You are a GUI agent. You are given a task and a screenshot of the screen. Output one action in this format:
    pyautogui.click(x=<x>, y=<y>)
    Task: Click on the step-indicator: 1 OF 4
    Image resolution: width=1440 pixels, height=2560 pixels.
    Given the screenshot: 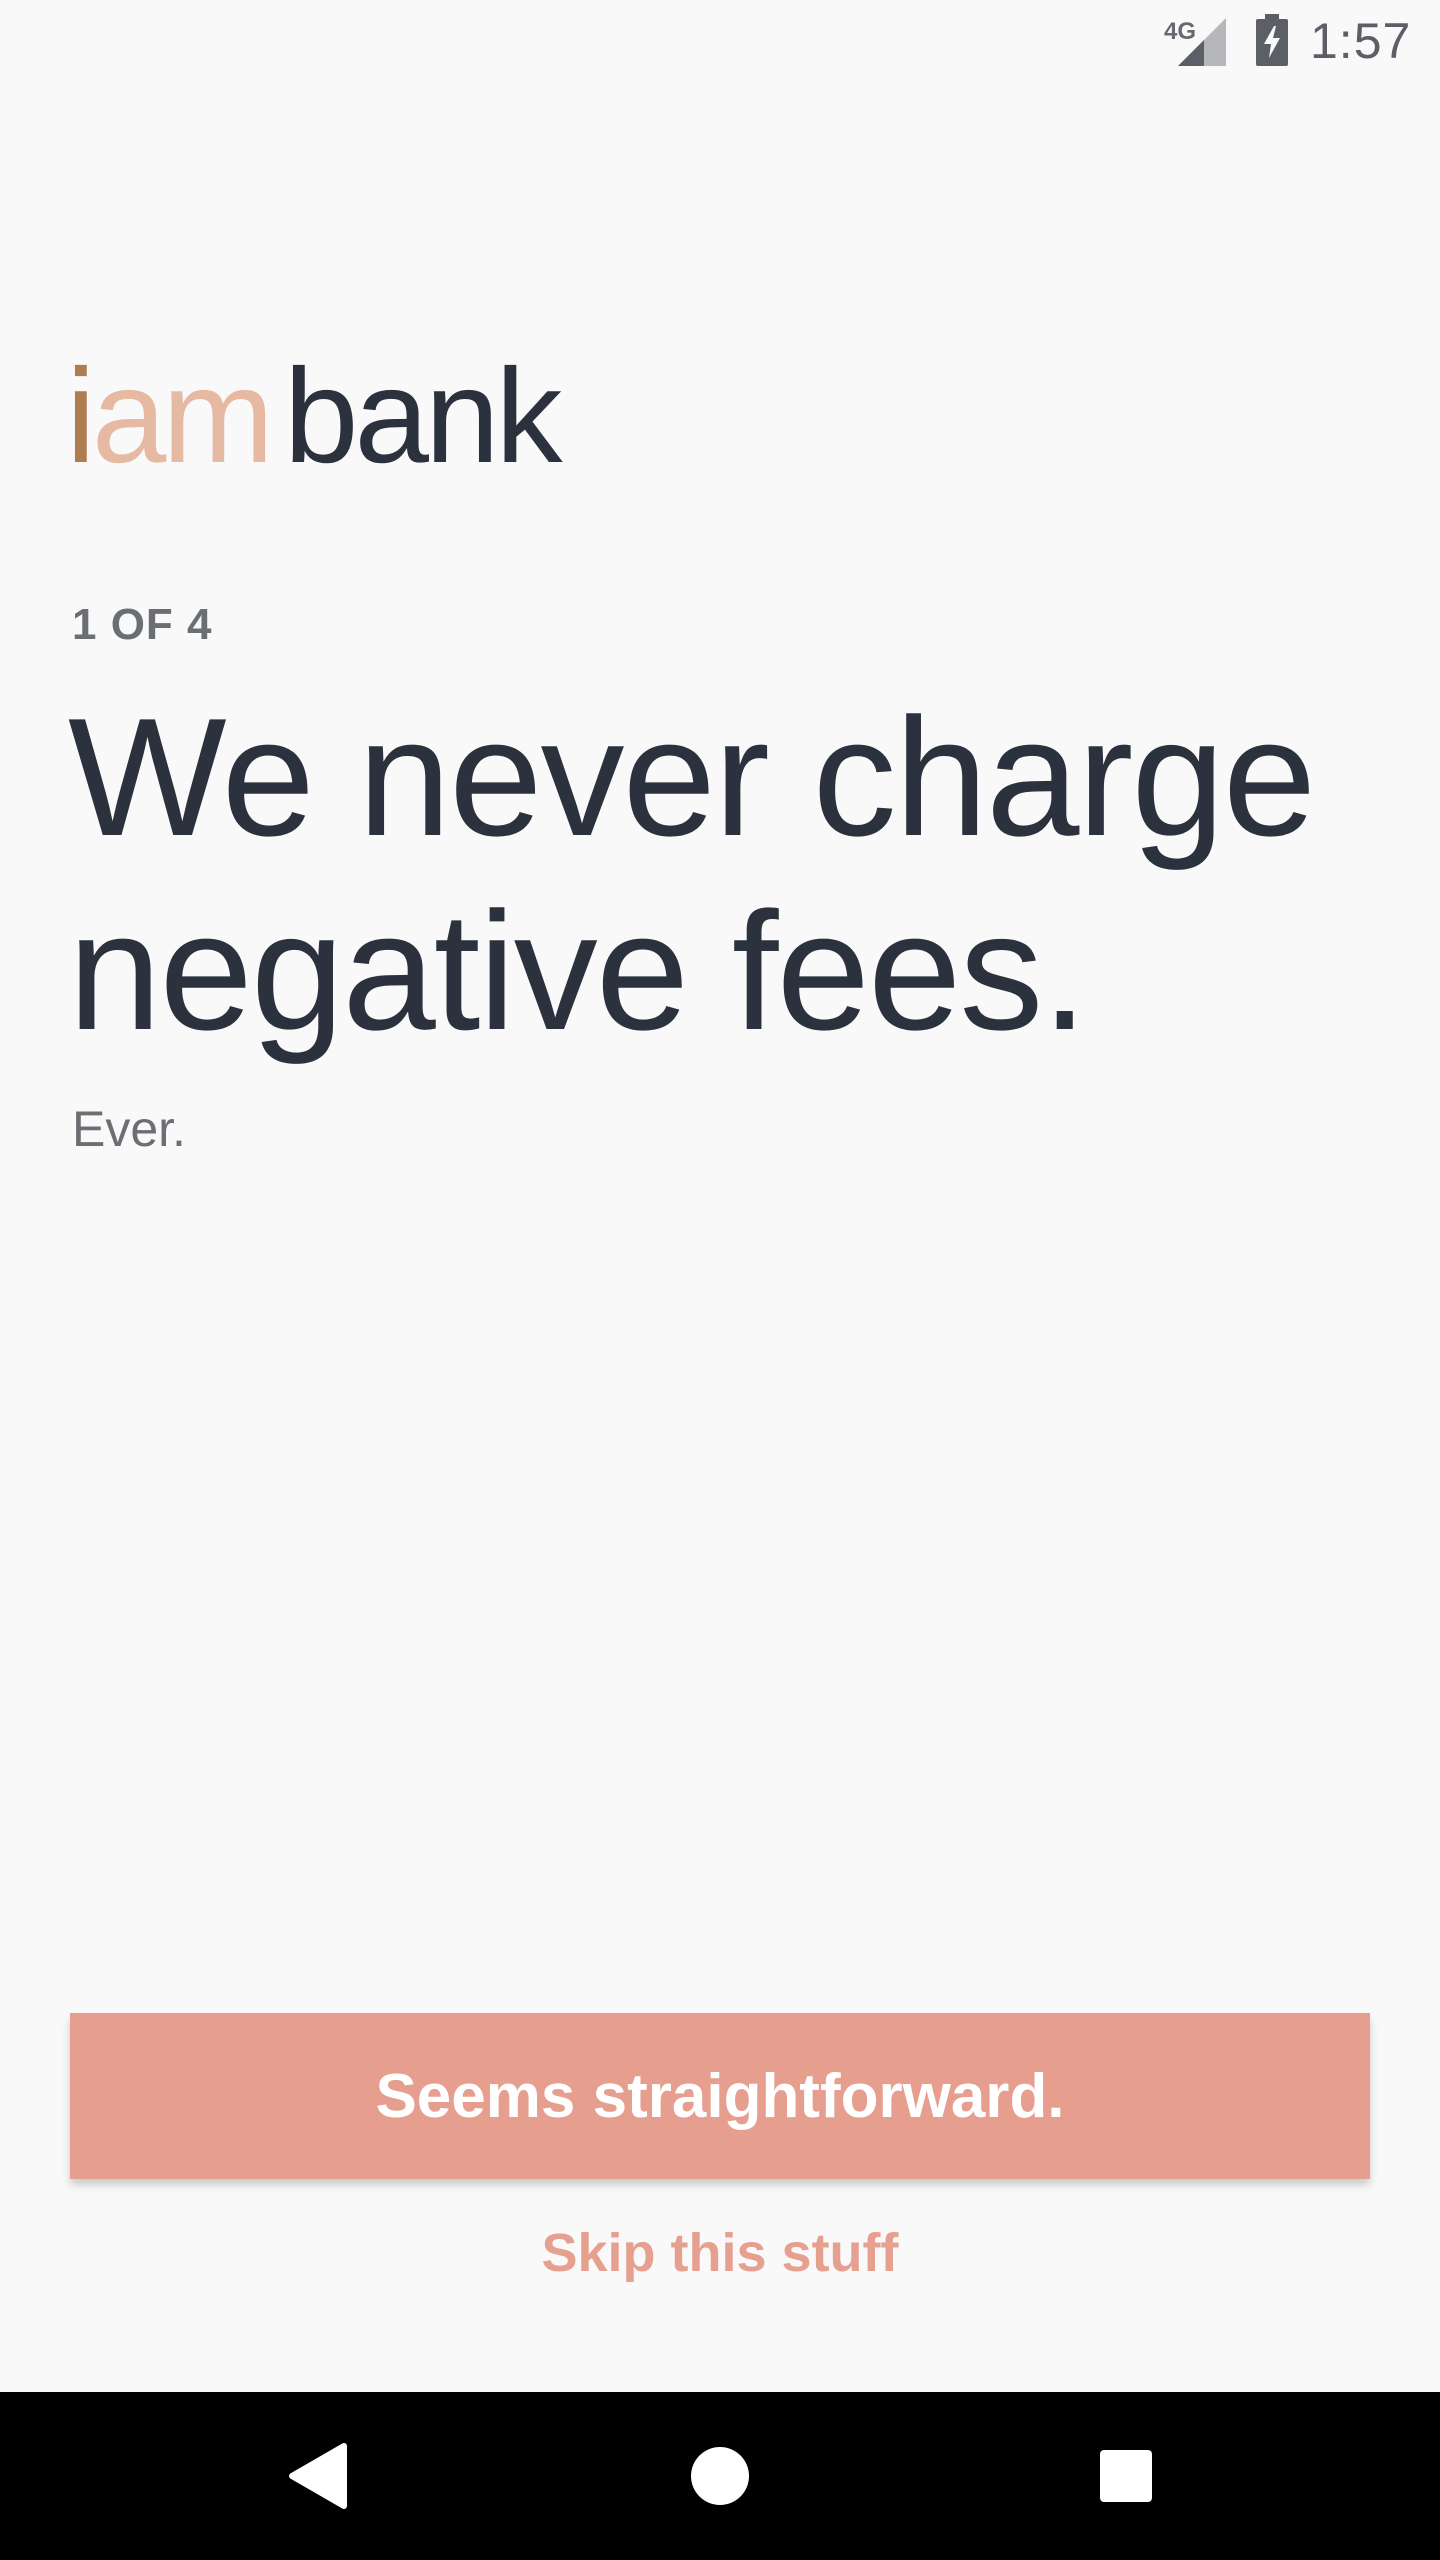 What is the action you would take?
    pyautogui.click(x=142, y=624)
    